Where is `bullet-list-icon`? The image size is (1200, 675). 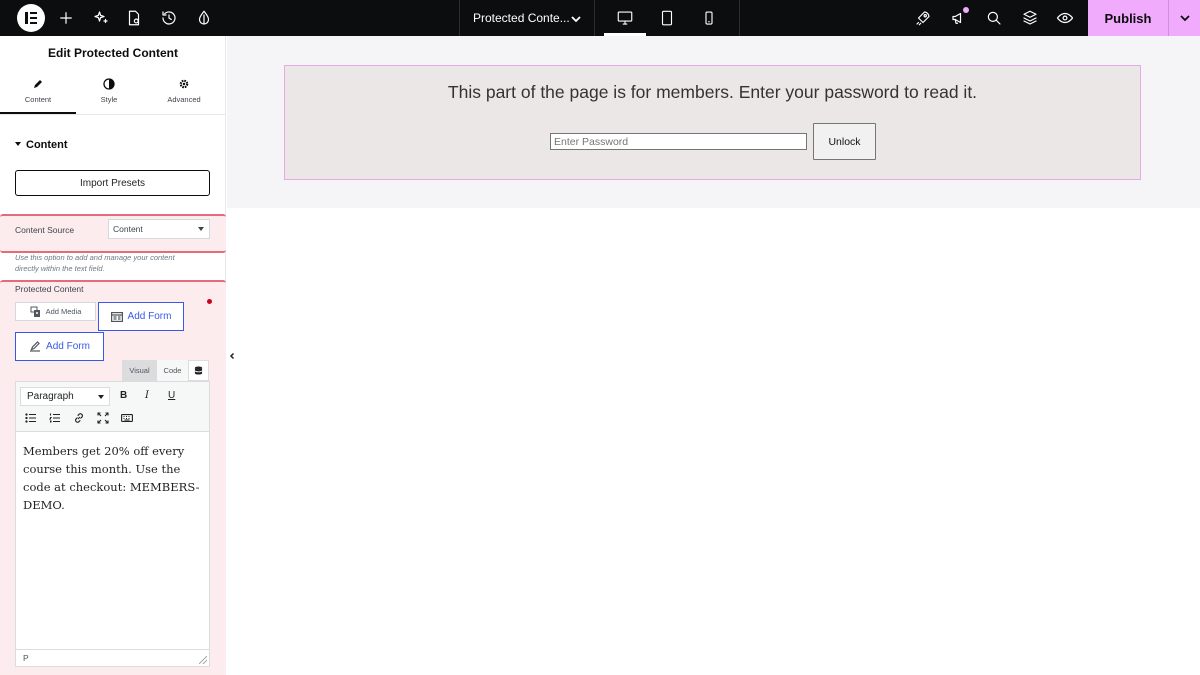
bullet-list-icon is located at coordinates (31, 417).